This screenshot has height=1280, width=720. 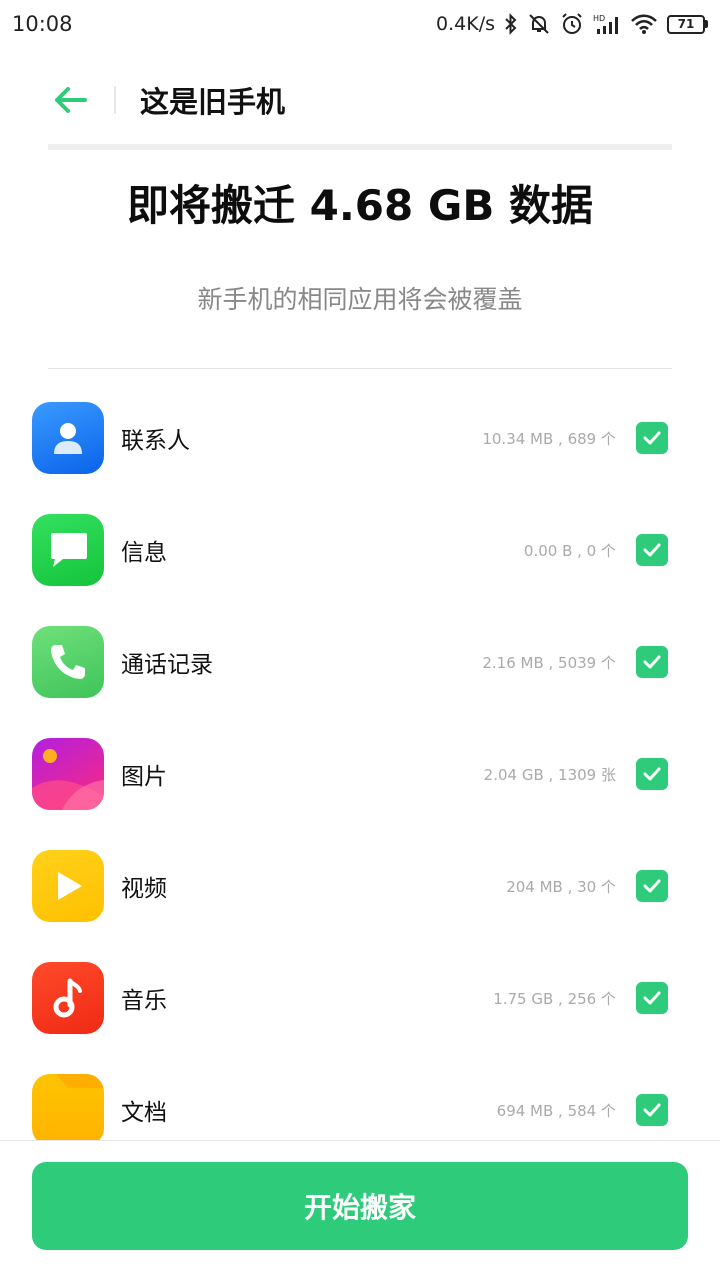 What do you see at coordinates (68, 886) in the screenshot?
I see `video-play-icon` at bounding box center [68, 886].